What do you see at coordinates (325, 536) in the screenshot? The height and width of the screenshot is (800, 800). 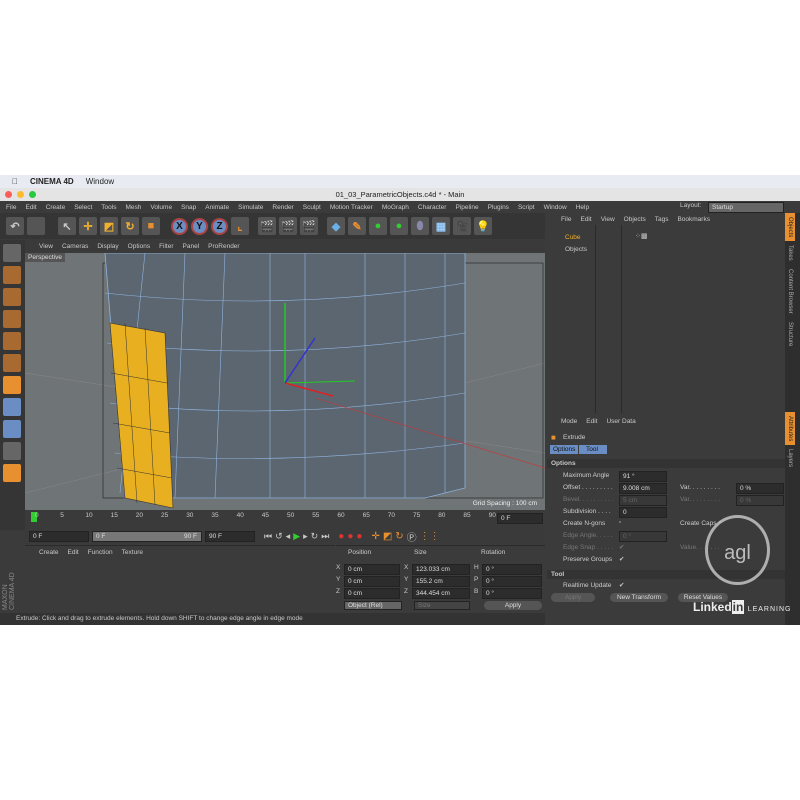 I see `go-to-end-icon: ⏭` at bounding box center [325, 536].